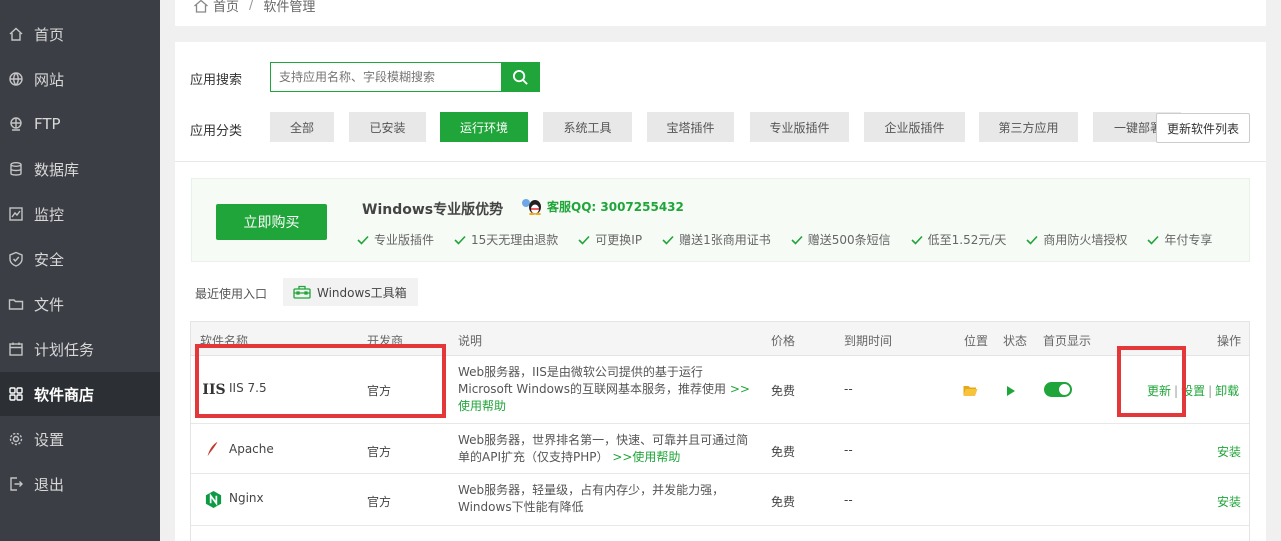 Image resolution: width=1281 pixels, height=541 pixels. What do you see at coordinates (1203, 128) in the screenshot?
I see `refresh-software-list-button: 更新软件列表` at bounding box center [1203, 128].